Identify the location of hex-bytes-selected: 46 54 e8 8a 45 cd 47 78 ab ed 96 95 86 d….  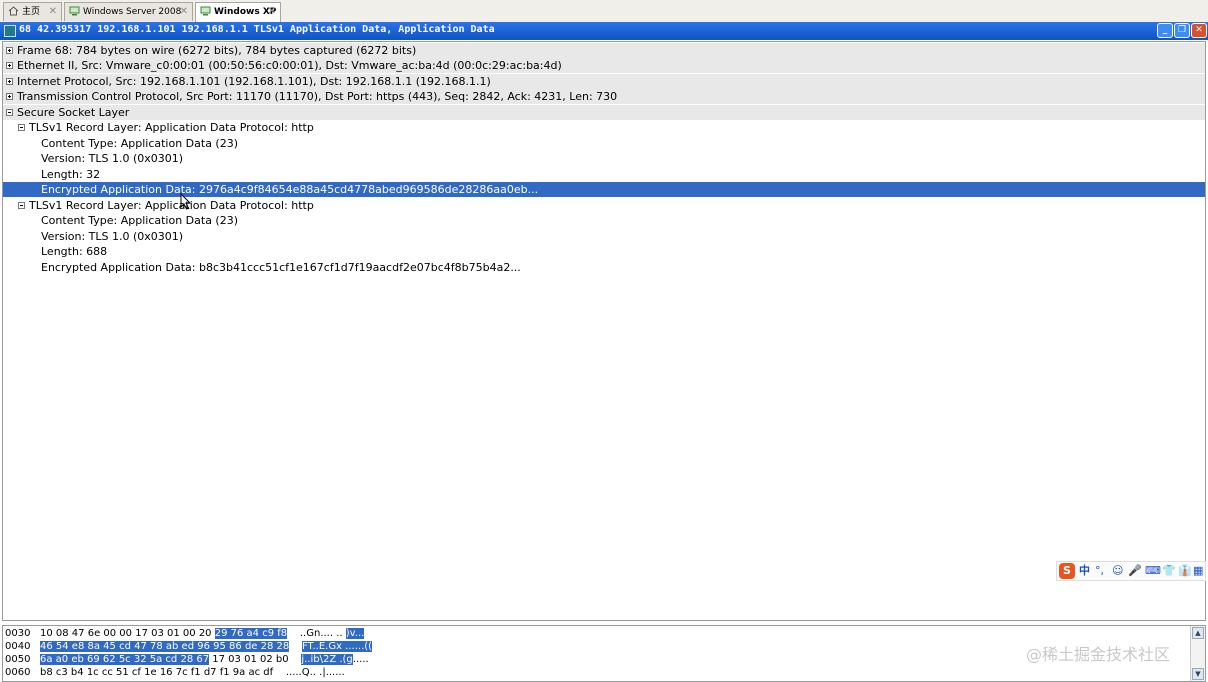
(165, 646).